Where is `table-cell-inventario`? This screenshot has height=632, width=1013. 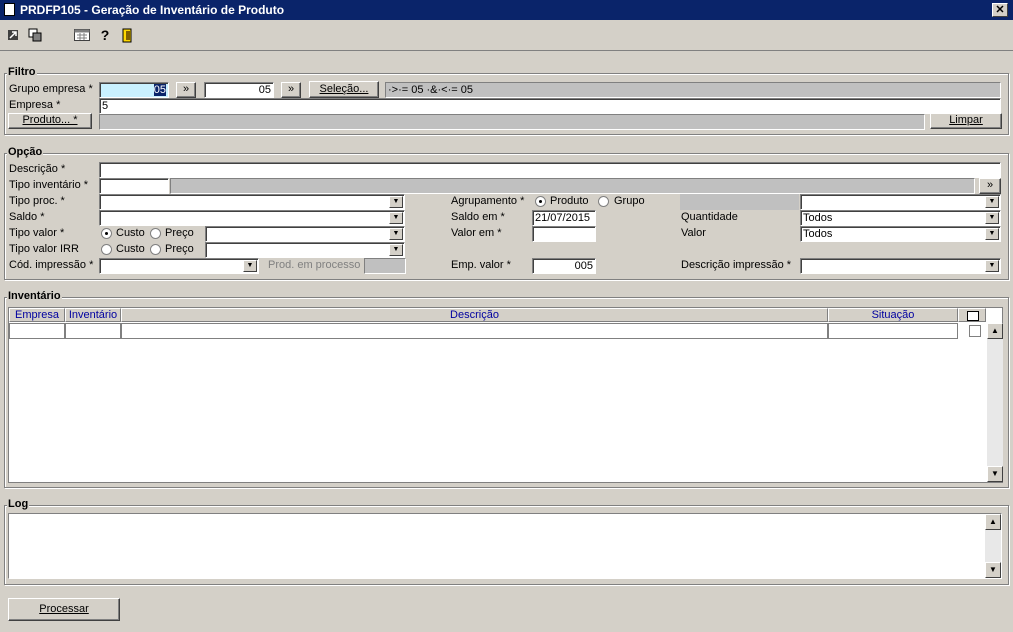
table-cell-inventario is located at coordinates (93, 331).